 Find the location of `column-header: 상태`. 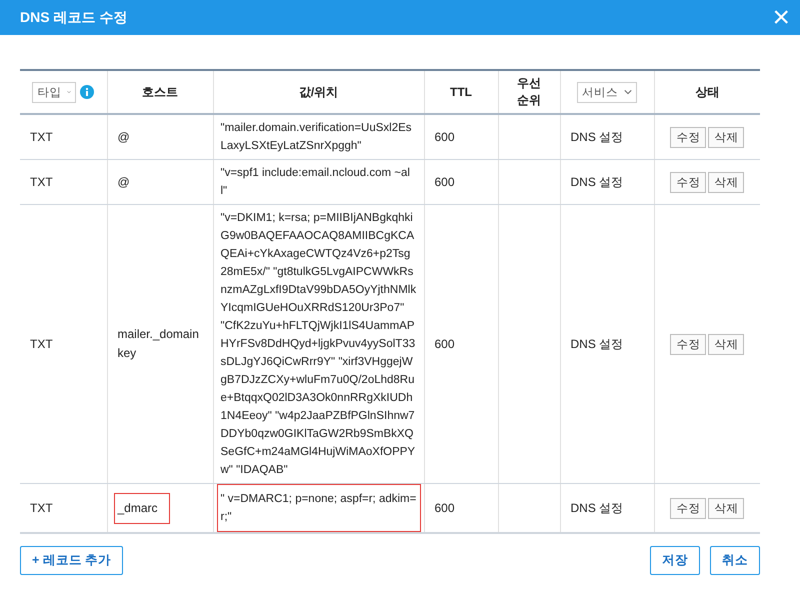

column-header: 상태 is located at coordinates (707, 92).